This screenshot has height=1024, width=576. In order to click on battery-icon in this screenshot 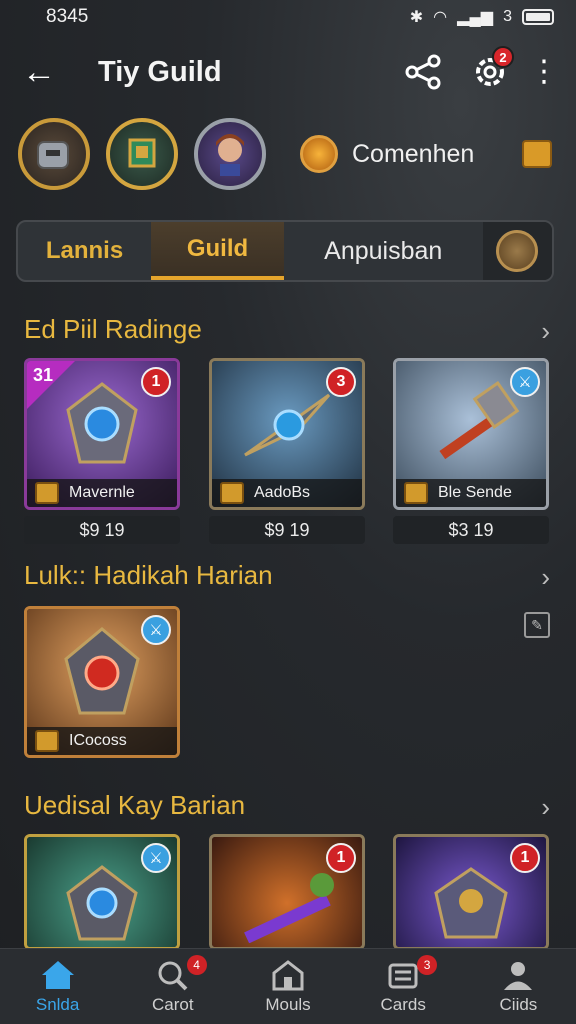, I will do `click(538, 17)`.